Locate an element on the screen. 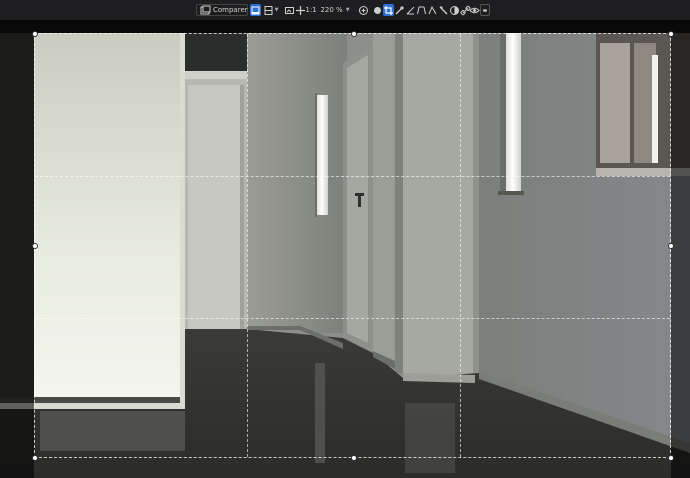 The image size is (690, 478). straighten-icon is located at coordinates (410, 10).